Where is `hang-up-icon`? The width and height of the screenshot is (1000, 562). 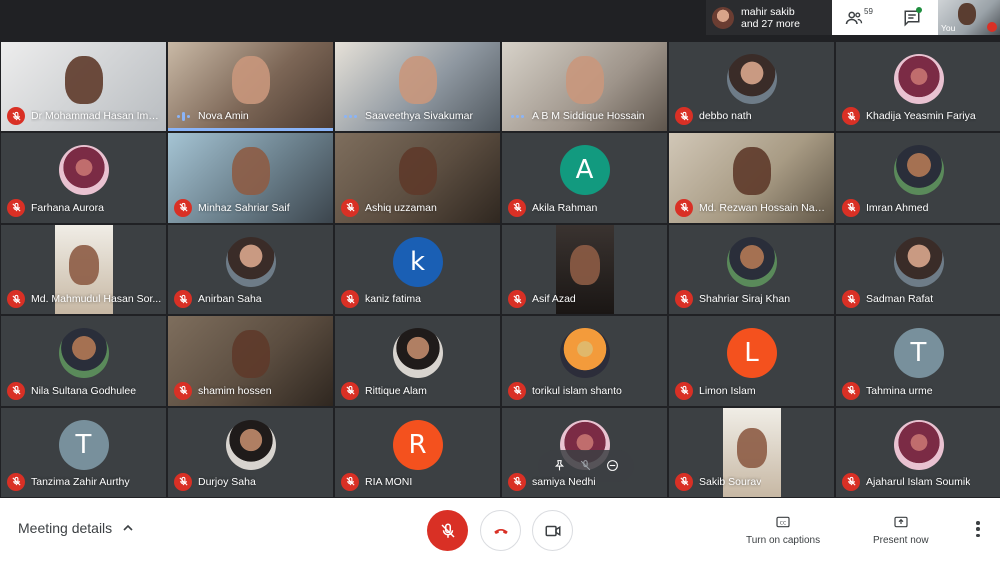
hang-up-icon is located at coordinates (500, 531).